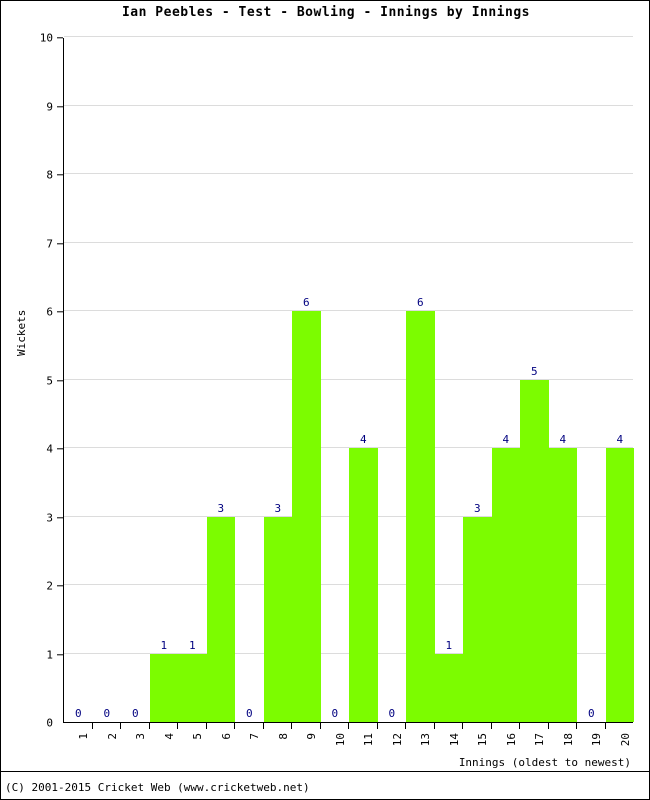 The height and width of the screenshot is (800, 650). I want to click on x-tick-label: 7, so click(255, 736).